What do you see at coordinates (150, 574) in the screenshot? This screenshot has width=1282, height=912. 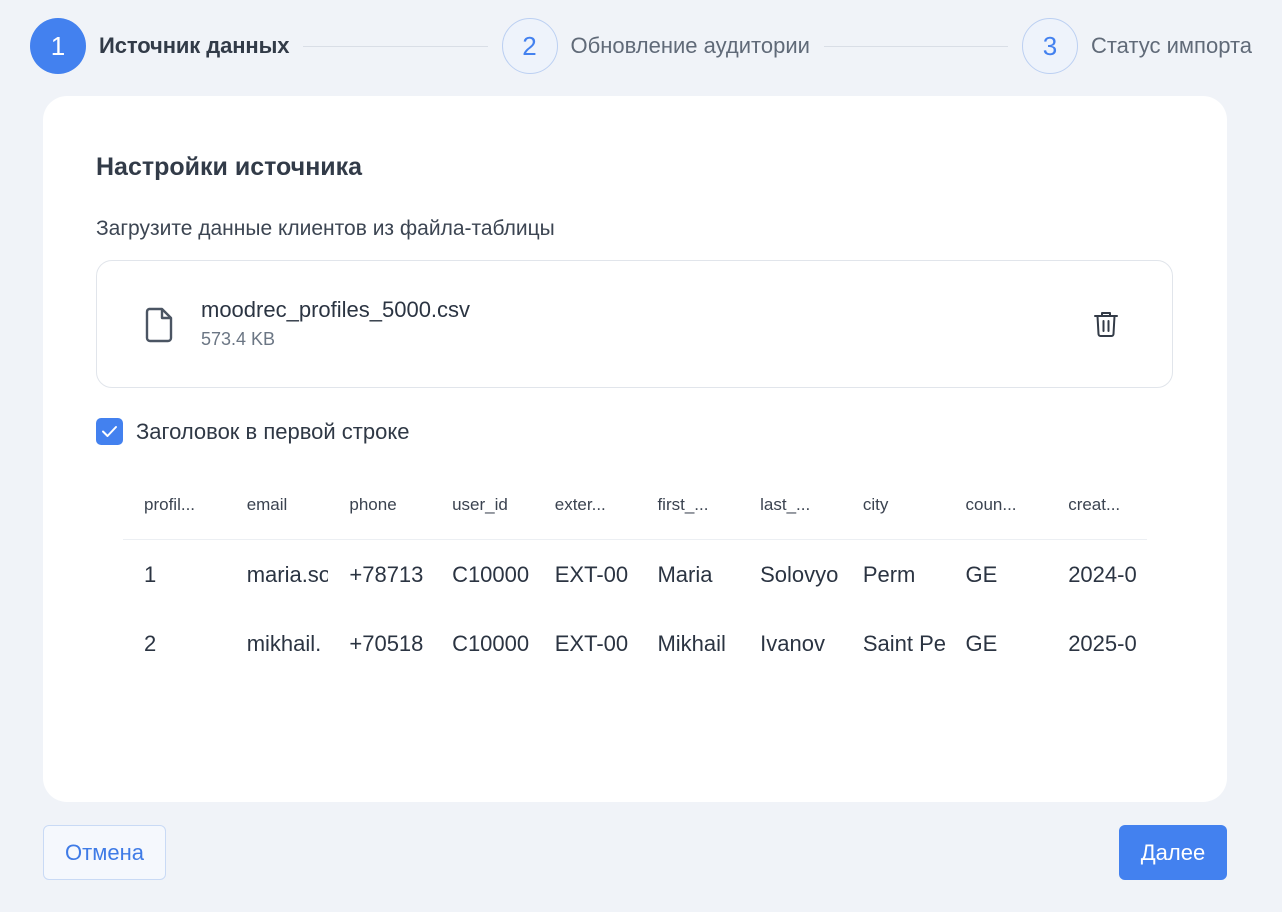 I see `table-cell: 1` at bounding box center [150, 574].